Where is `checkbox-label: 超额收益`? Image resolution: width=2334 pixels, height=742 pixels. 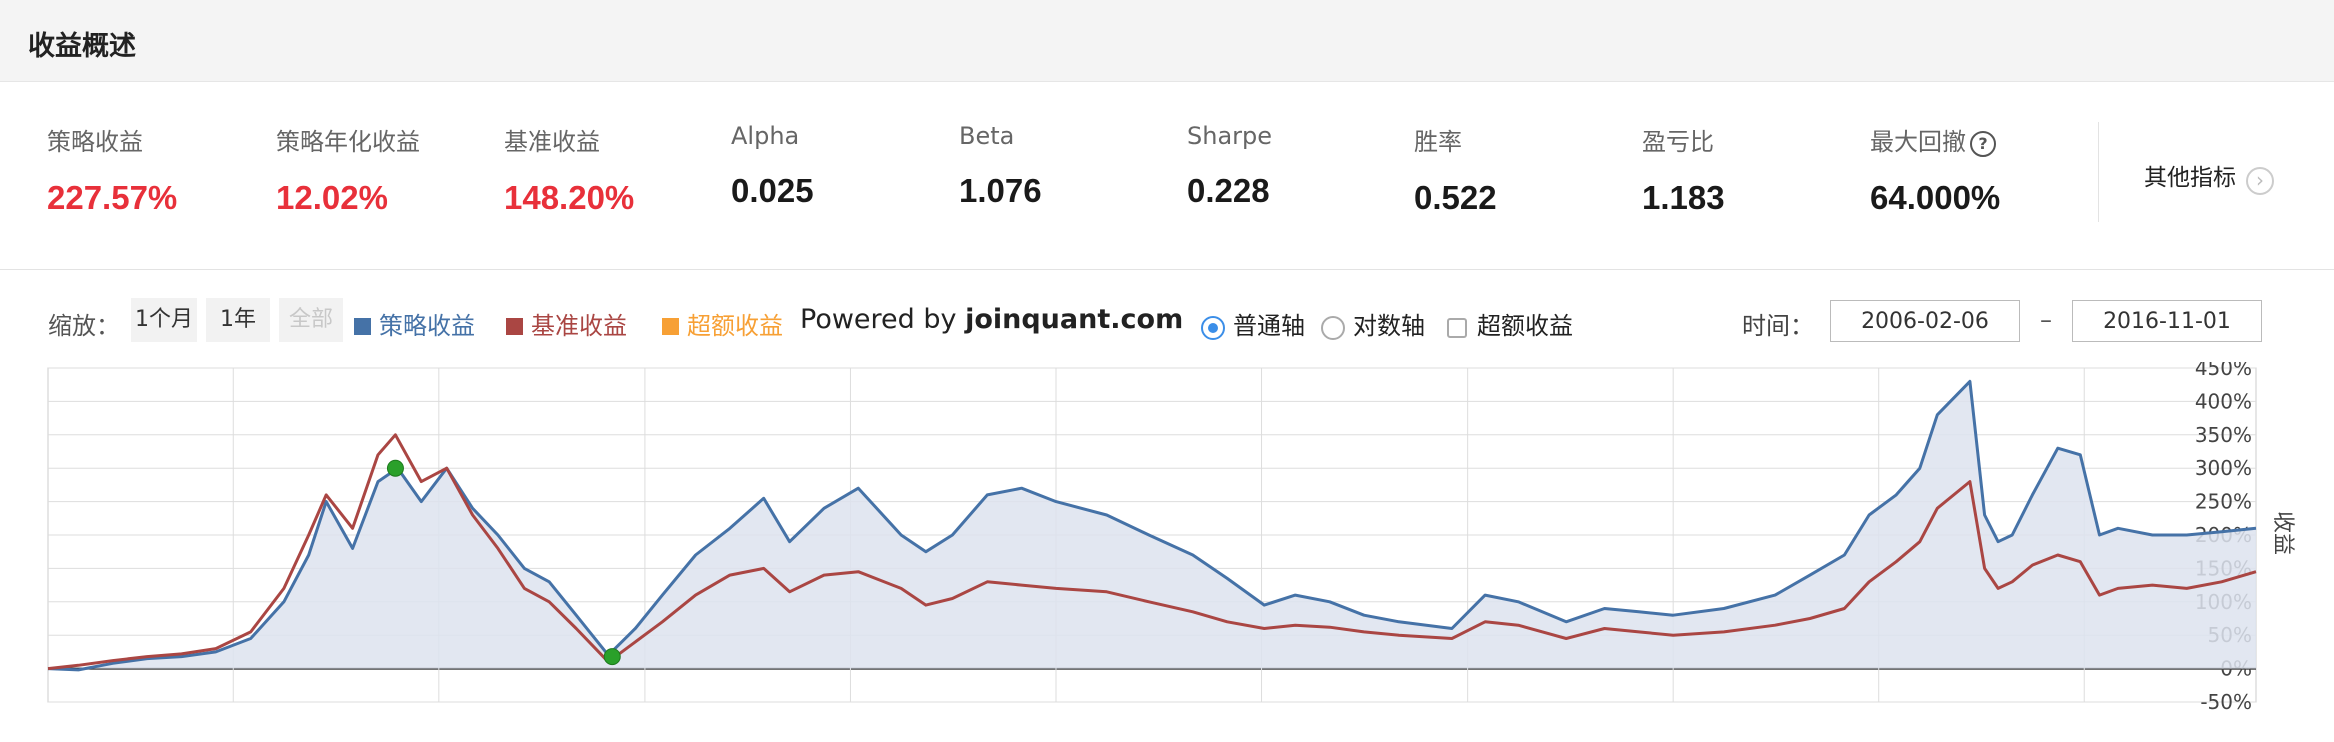 checkbox-label: 超额收益 is located at coordinates (1525, 326).